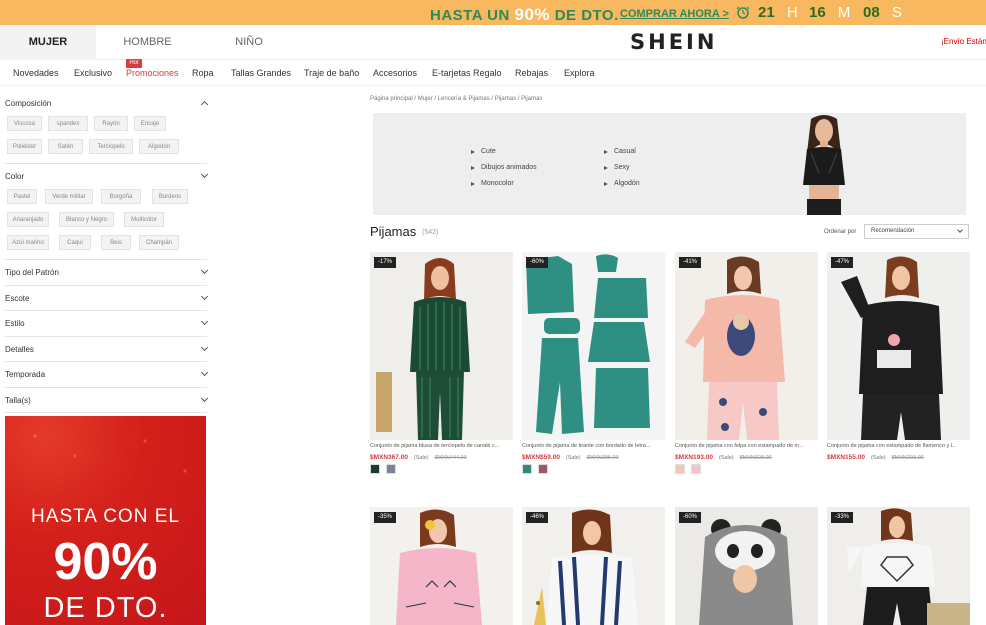 The height and width of the screenshot is (625, 986). What do you see at coordinates (86, 219) in the screenshot?
I see `chip-blanco-y-negro: Blanco y Negro` at bounding box center [86, 219].